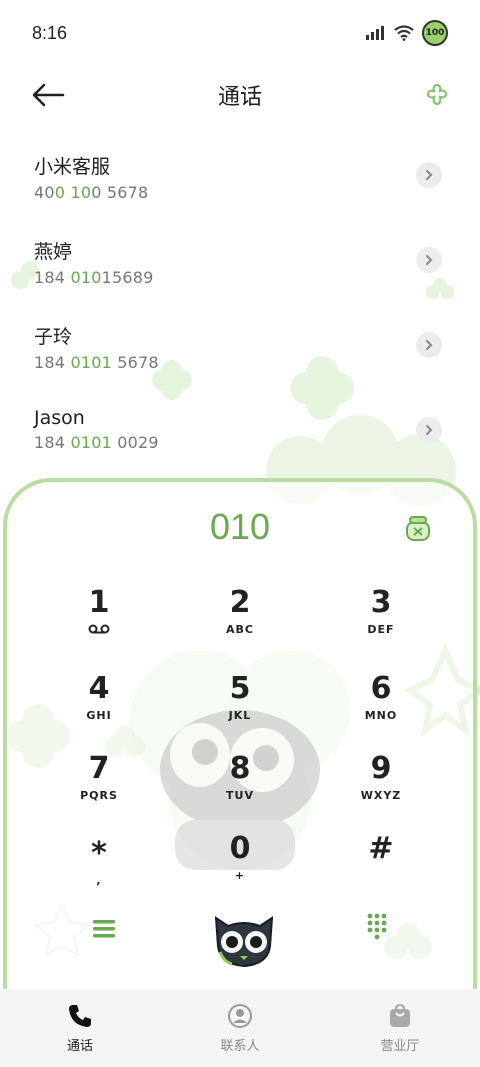  I want to click on number-part-highlight: 0, so click(60, 192).